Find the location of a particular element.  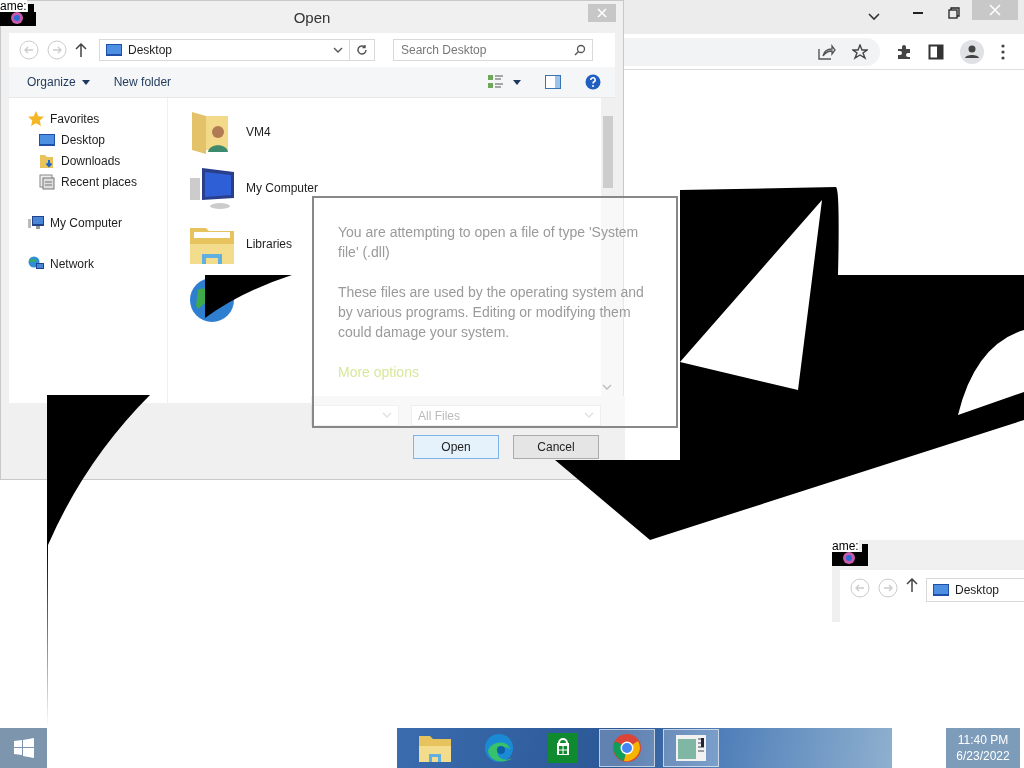

restore-icon is located at coordinates (954, 13).